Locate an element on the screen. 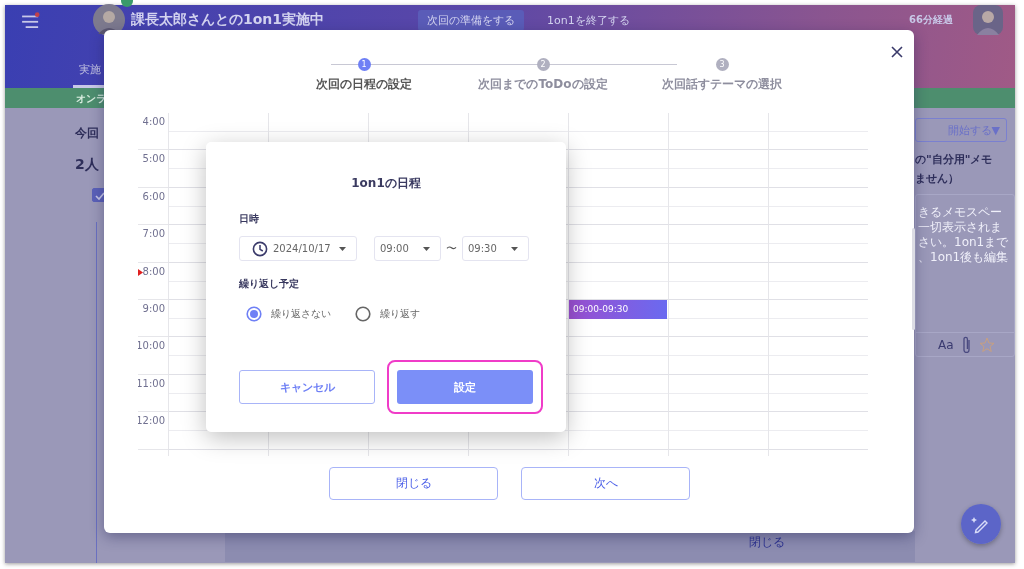 This screenshot has height=569, width=1024. radio-label: 繰り返す is located at coordinates (400, 314).